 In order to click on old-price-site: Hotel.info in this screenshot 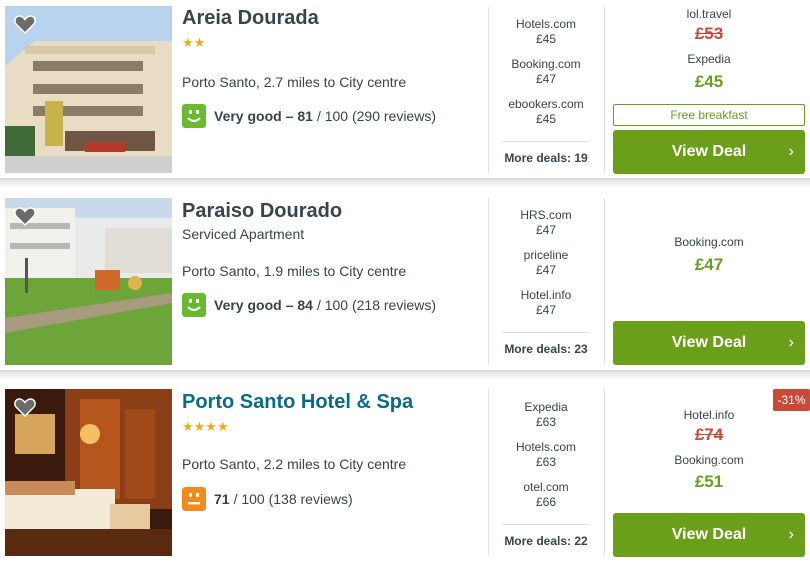, I will do `click(709, 415)`.